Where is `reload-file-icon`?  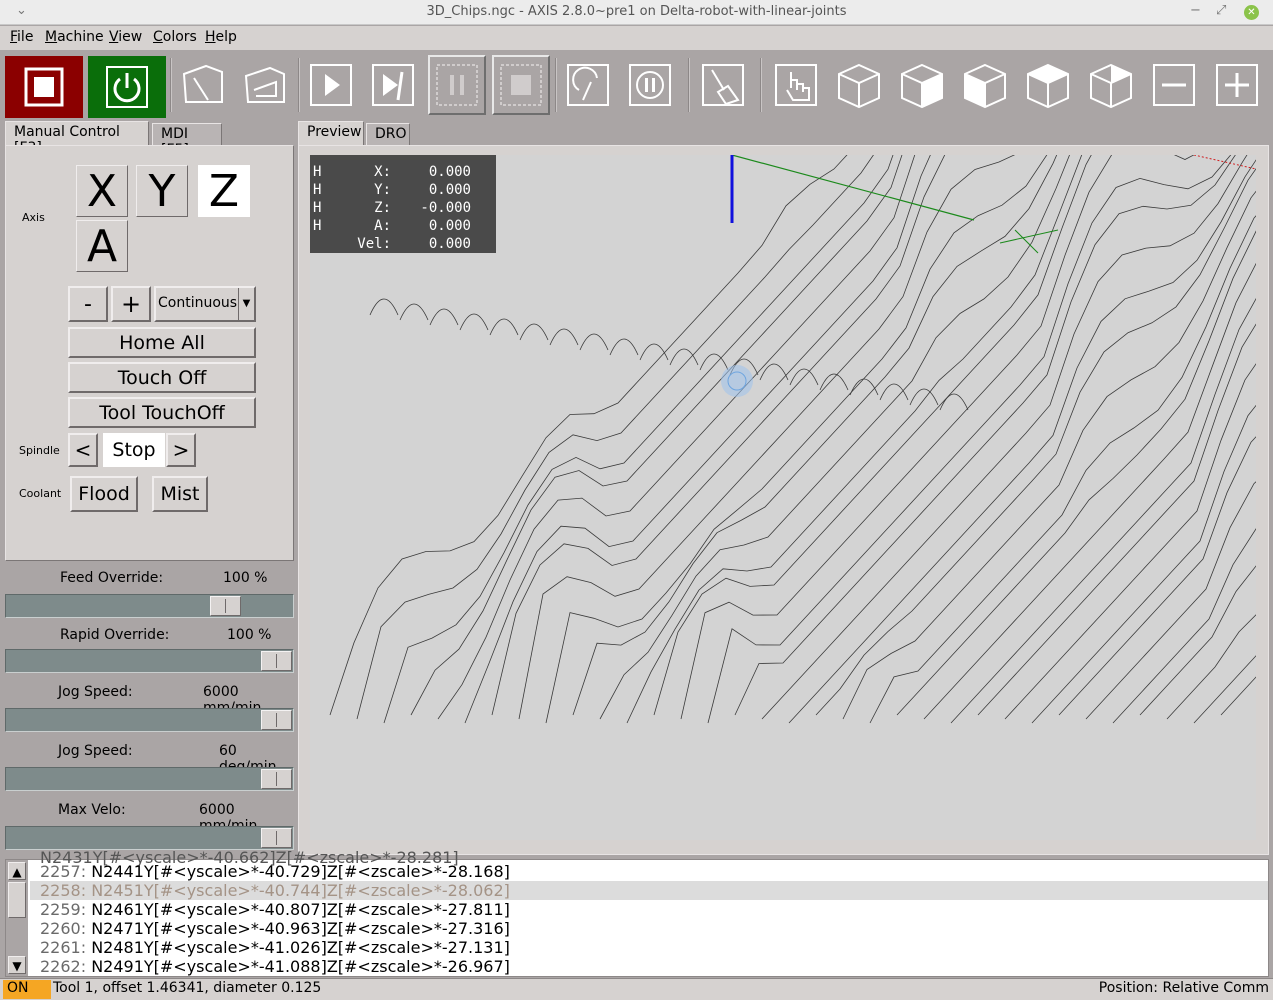 reload-file-icon is located at coordinates (264, 84).